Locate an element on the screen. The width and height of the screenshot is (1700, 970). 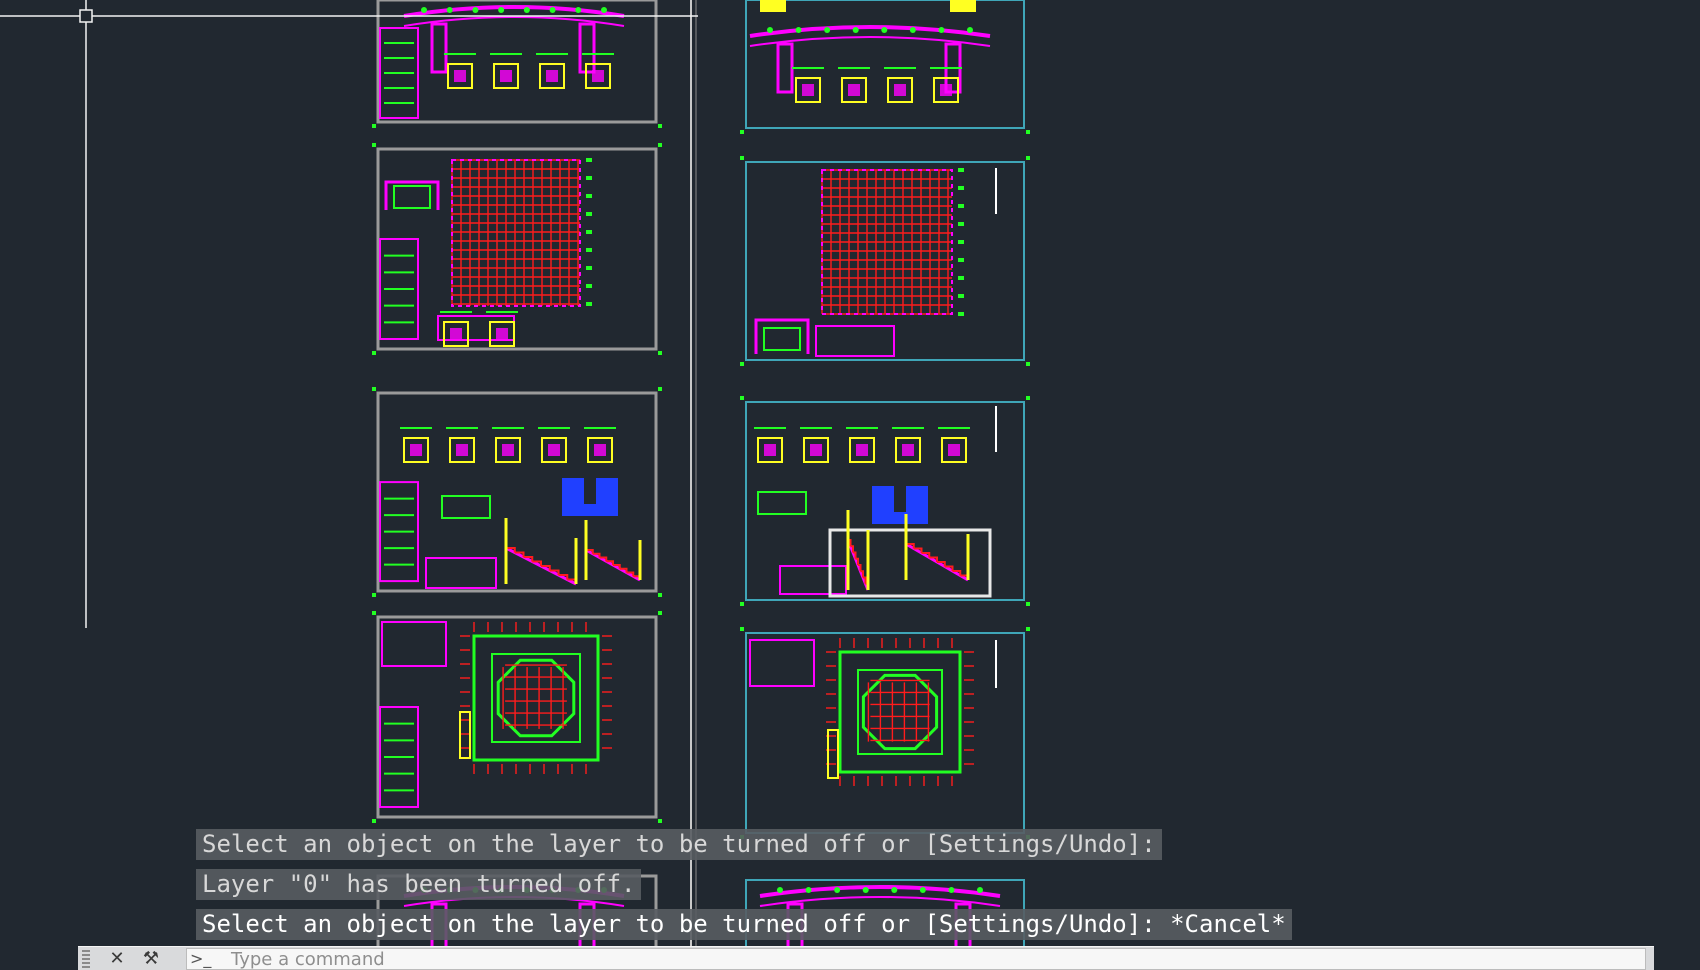
sheet-left-3-content is located at coordinates (521, 508).